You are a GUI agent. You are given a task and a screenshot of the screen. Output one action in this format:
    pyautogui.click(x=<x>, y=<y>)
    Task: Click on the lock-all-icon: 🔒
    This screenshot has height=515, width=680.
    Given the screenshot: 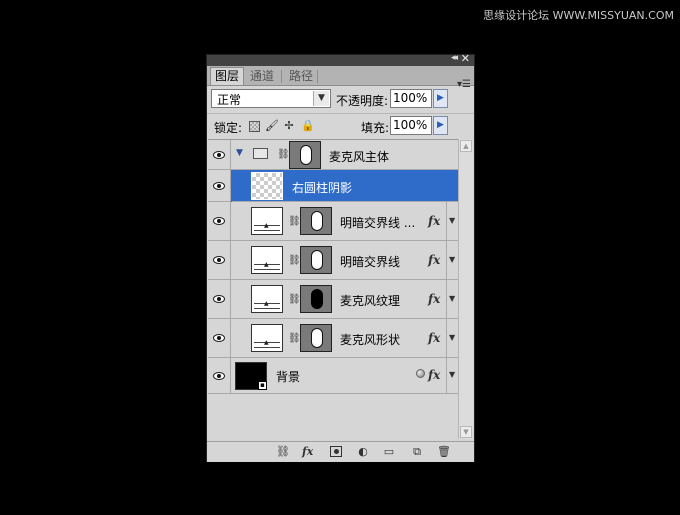 What is the action you would take?
    pyautogui.click(x=308, y=126)
    